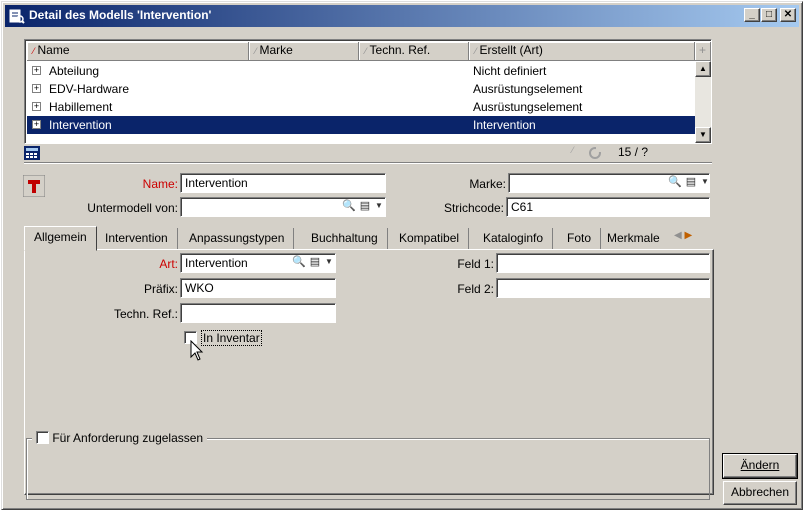 Image resolution: width=804 pixels, height=511 pixels. What do you see at coordinates (160, 289) in the screenshot?
I see `praefix-label: Präfix:` at bounding box center [160, 289].